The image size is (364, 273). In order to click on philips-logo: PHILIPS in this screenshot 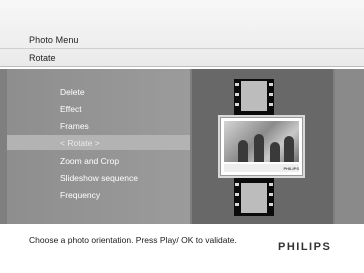, I will do `click(305, 247)`.